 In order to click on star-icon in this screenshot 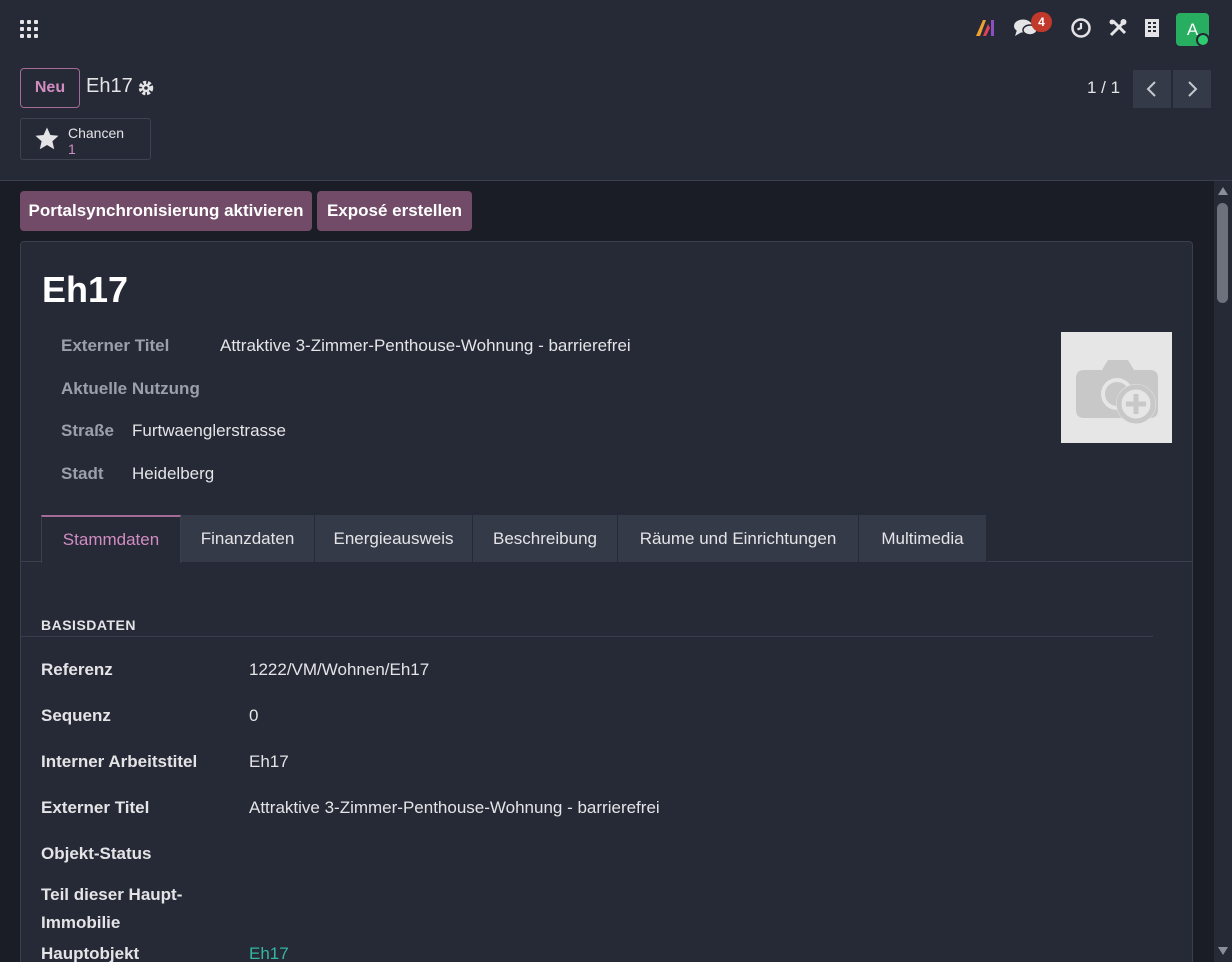, I will do `click(47, 139)`.